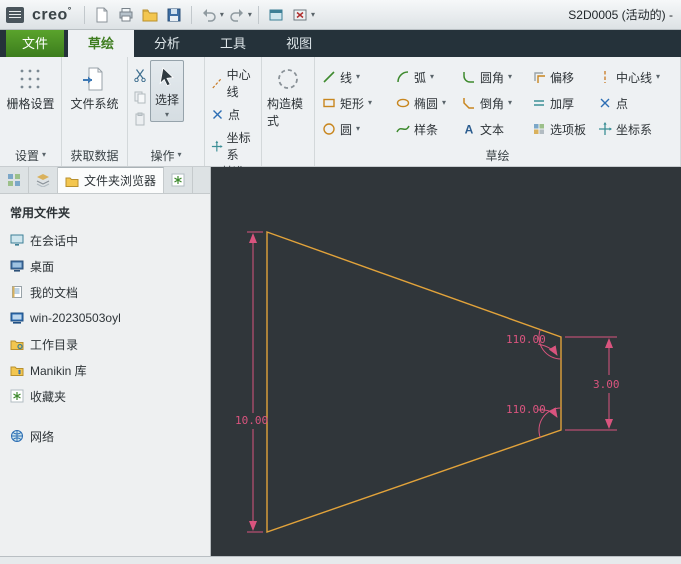 The width and height of the screenshot is (681, 564). What do you see at coordinates (354, 129) in the screenshot?
I see `tool-circle: 圆 ▾` at bounding box center [354, 129].